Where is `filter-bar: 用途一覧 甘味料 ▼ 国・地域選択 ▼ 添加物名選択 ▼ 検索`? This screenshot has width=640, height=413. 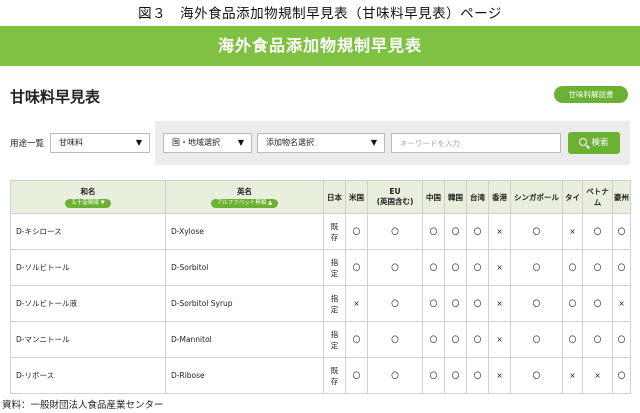
filter-bar: 用途一覧 甘味料 ▼ 国・地域選択 ▼ 添加物名選択 ▼ 検索 is located at coordinates (320, 143).